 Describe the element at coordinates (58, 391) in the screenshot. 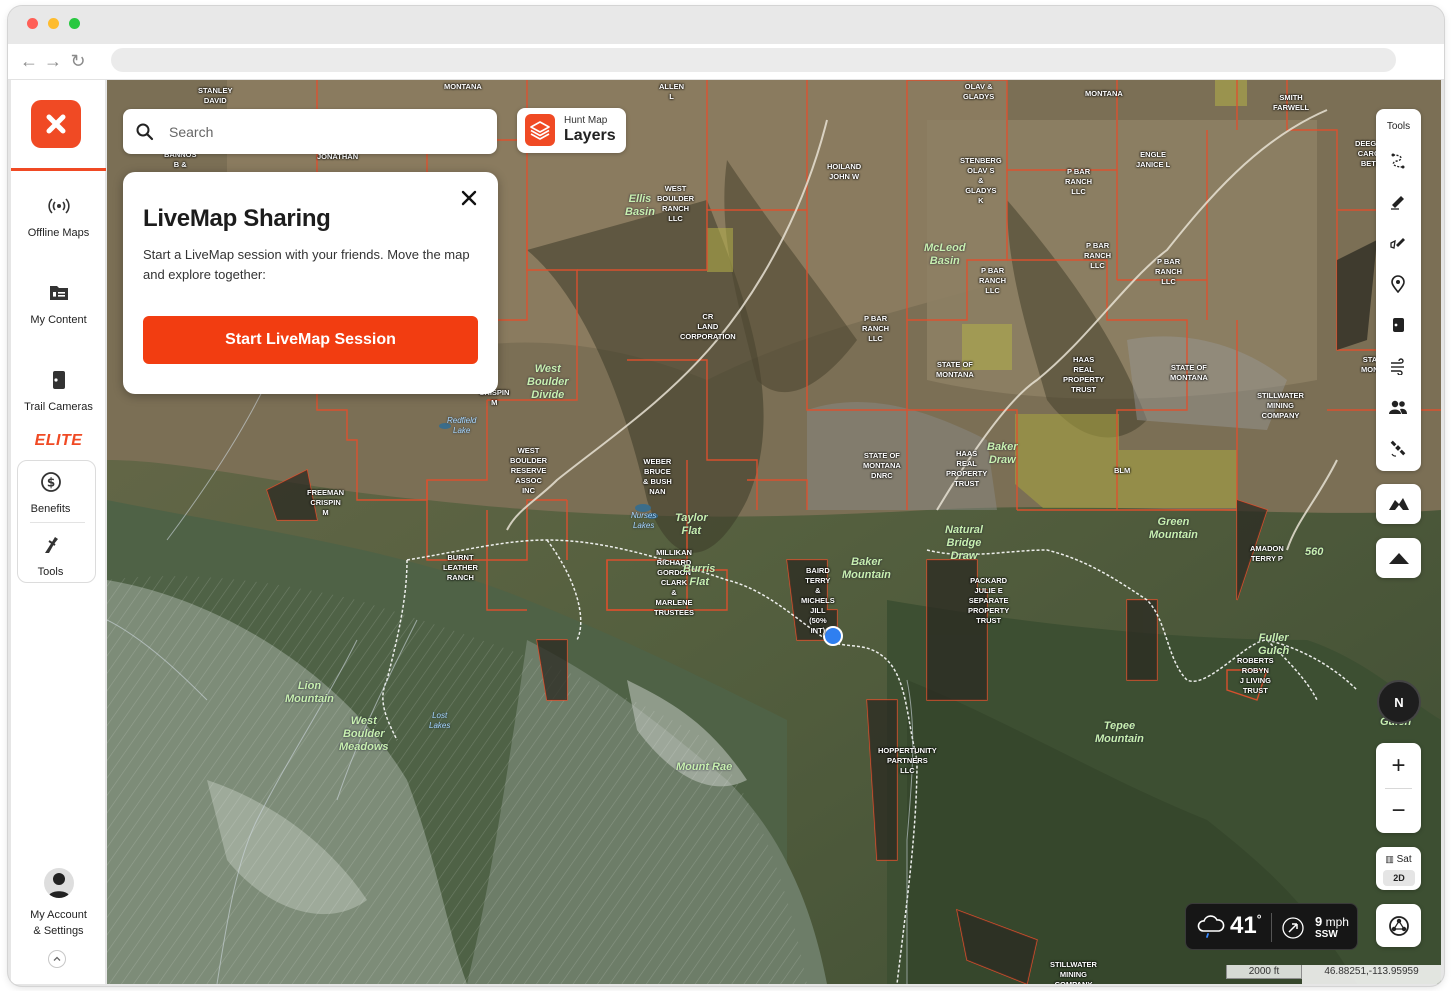

I see `sidebar-item-trail-cameras: Trail Cameras` at that location.